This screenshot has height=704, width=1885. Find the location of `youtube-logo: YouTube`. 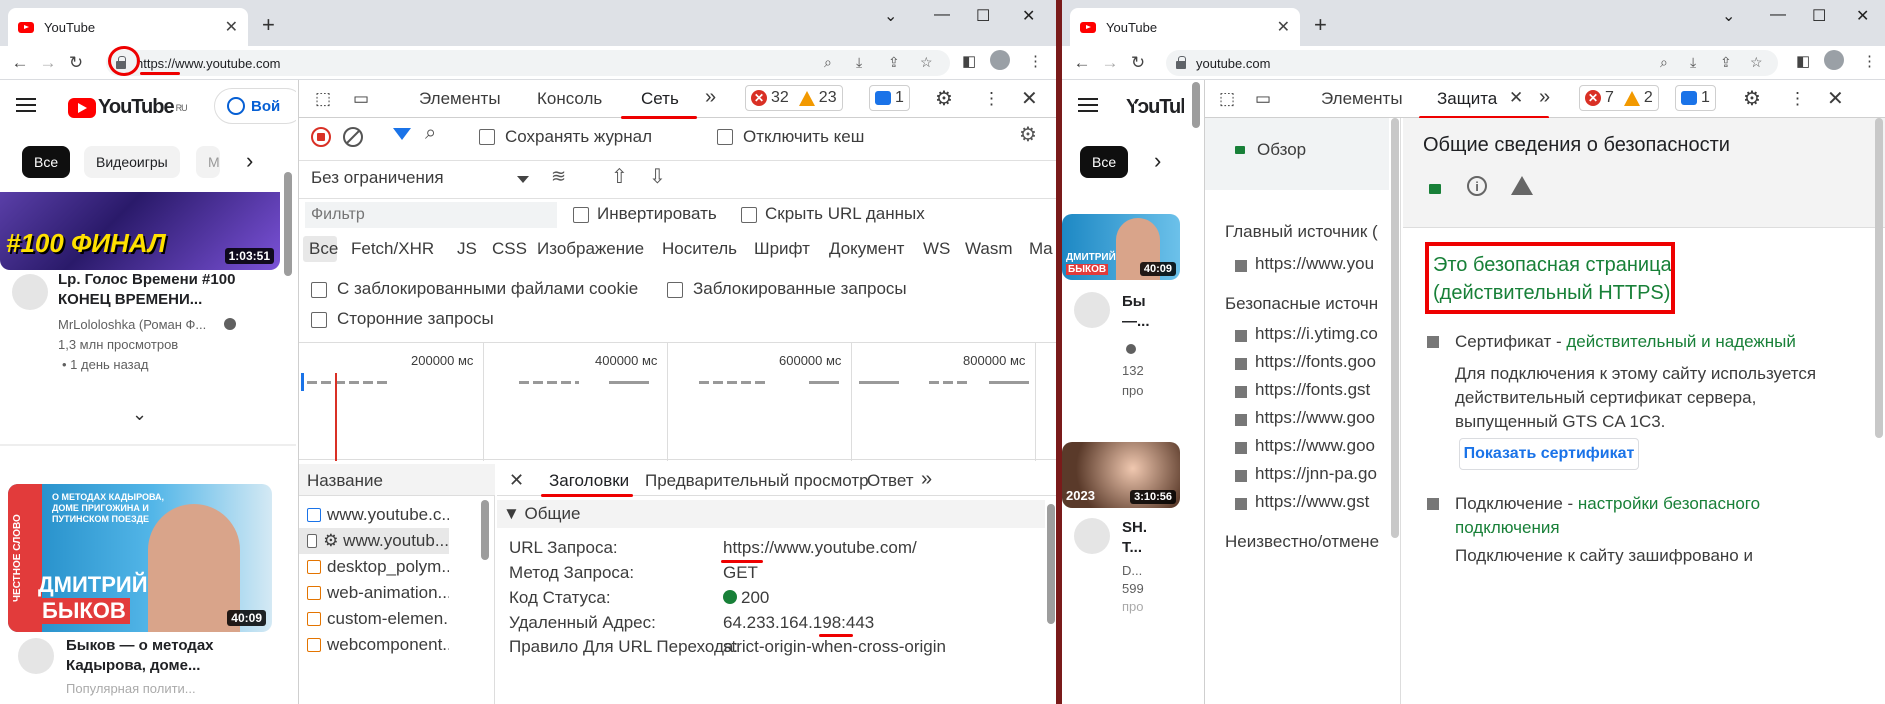

youtube-logo: YouTube is located at coordinates (1154, 107).